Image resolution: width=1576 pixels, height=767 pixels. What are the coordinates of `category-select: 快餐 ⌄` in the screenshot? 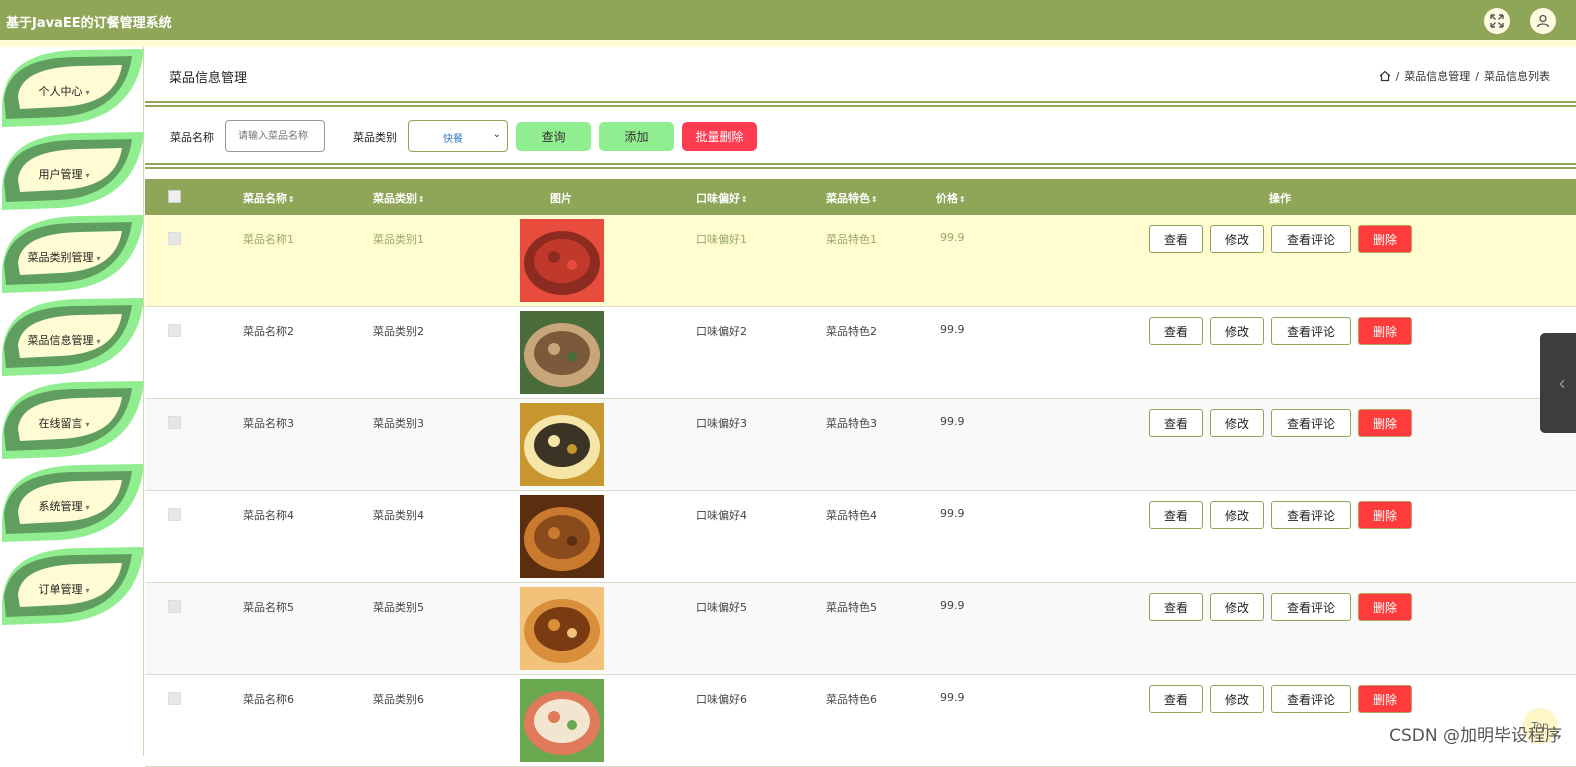 It's located at (458, 136).